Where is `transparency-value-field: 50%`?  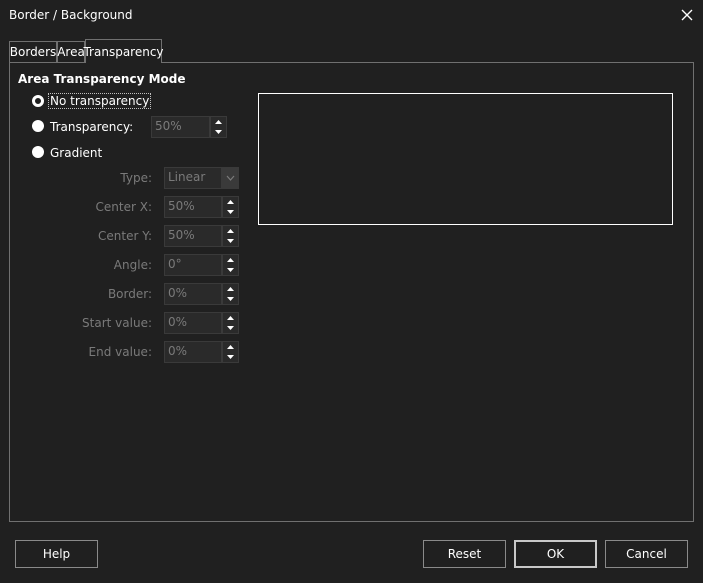
transparency-value-field: 50% is located at coordinates (180, 127).